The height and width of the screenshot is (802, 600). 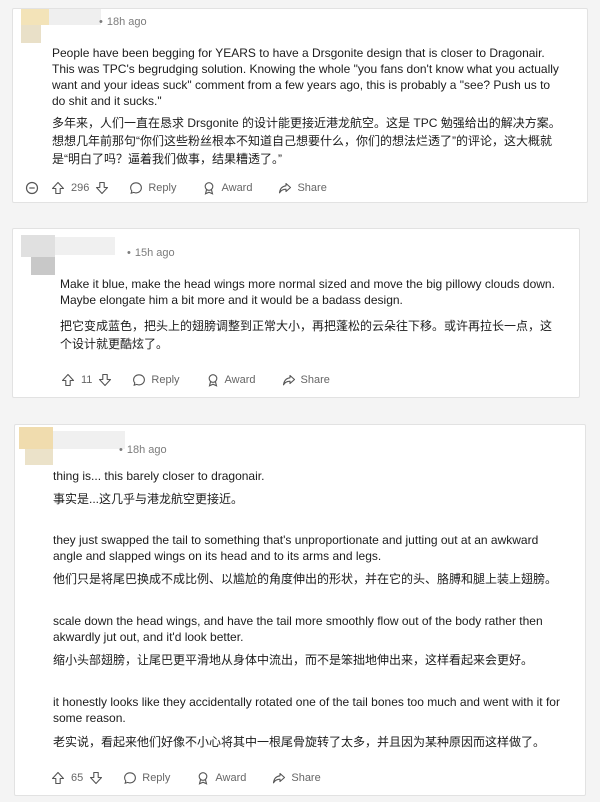 I want to click on comment-text-translation: 事实是...这几乎与港龙航空更接近。, so click(x=148, y=499).